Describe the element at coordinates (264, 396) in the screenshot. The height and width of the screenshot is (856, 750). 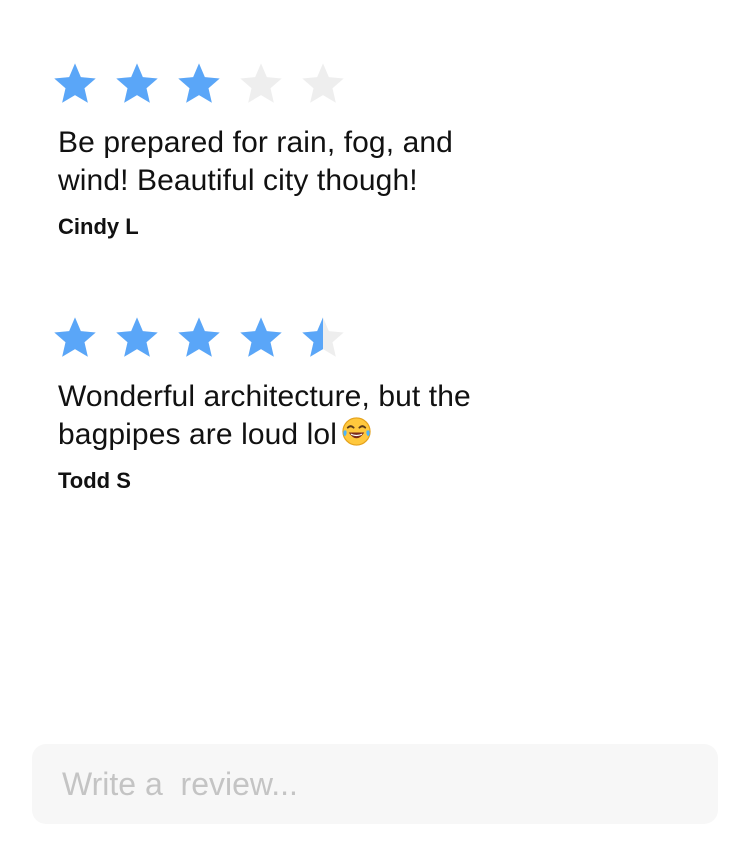
I see `review-text-line-1: Wonderful architecture, but the` at that location.